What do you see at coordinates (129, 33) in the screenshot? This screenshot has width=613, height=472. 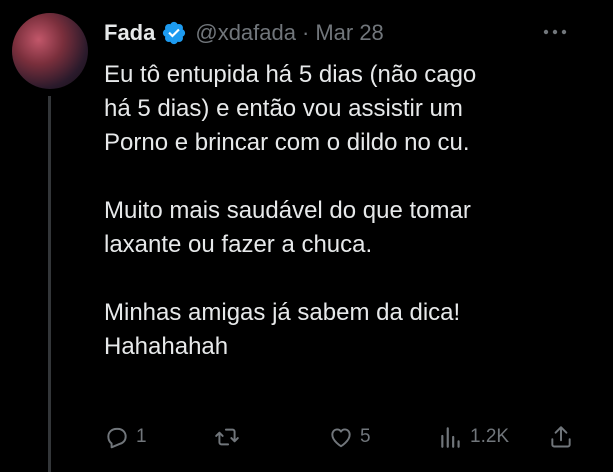 I see `display-name: Fada` at bounding box center [129, 33].